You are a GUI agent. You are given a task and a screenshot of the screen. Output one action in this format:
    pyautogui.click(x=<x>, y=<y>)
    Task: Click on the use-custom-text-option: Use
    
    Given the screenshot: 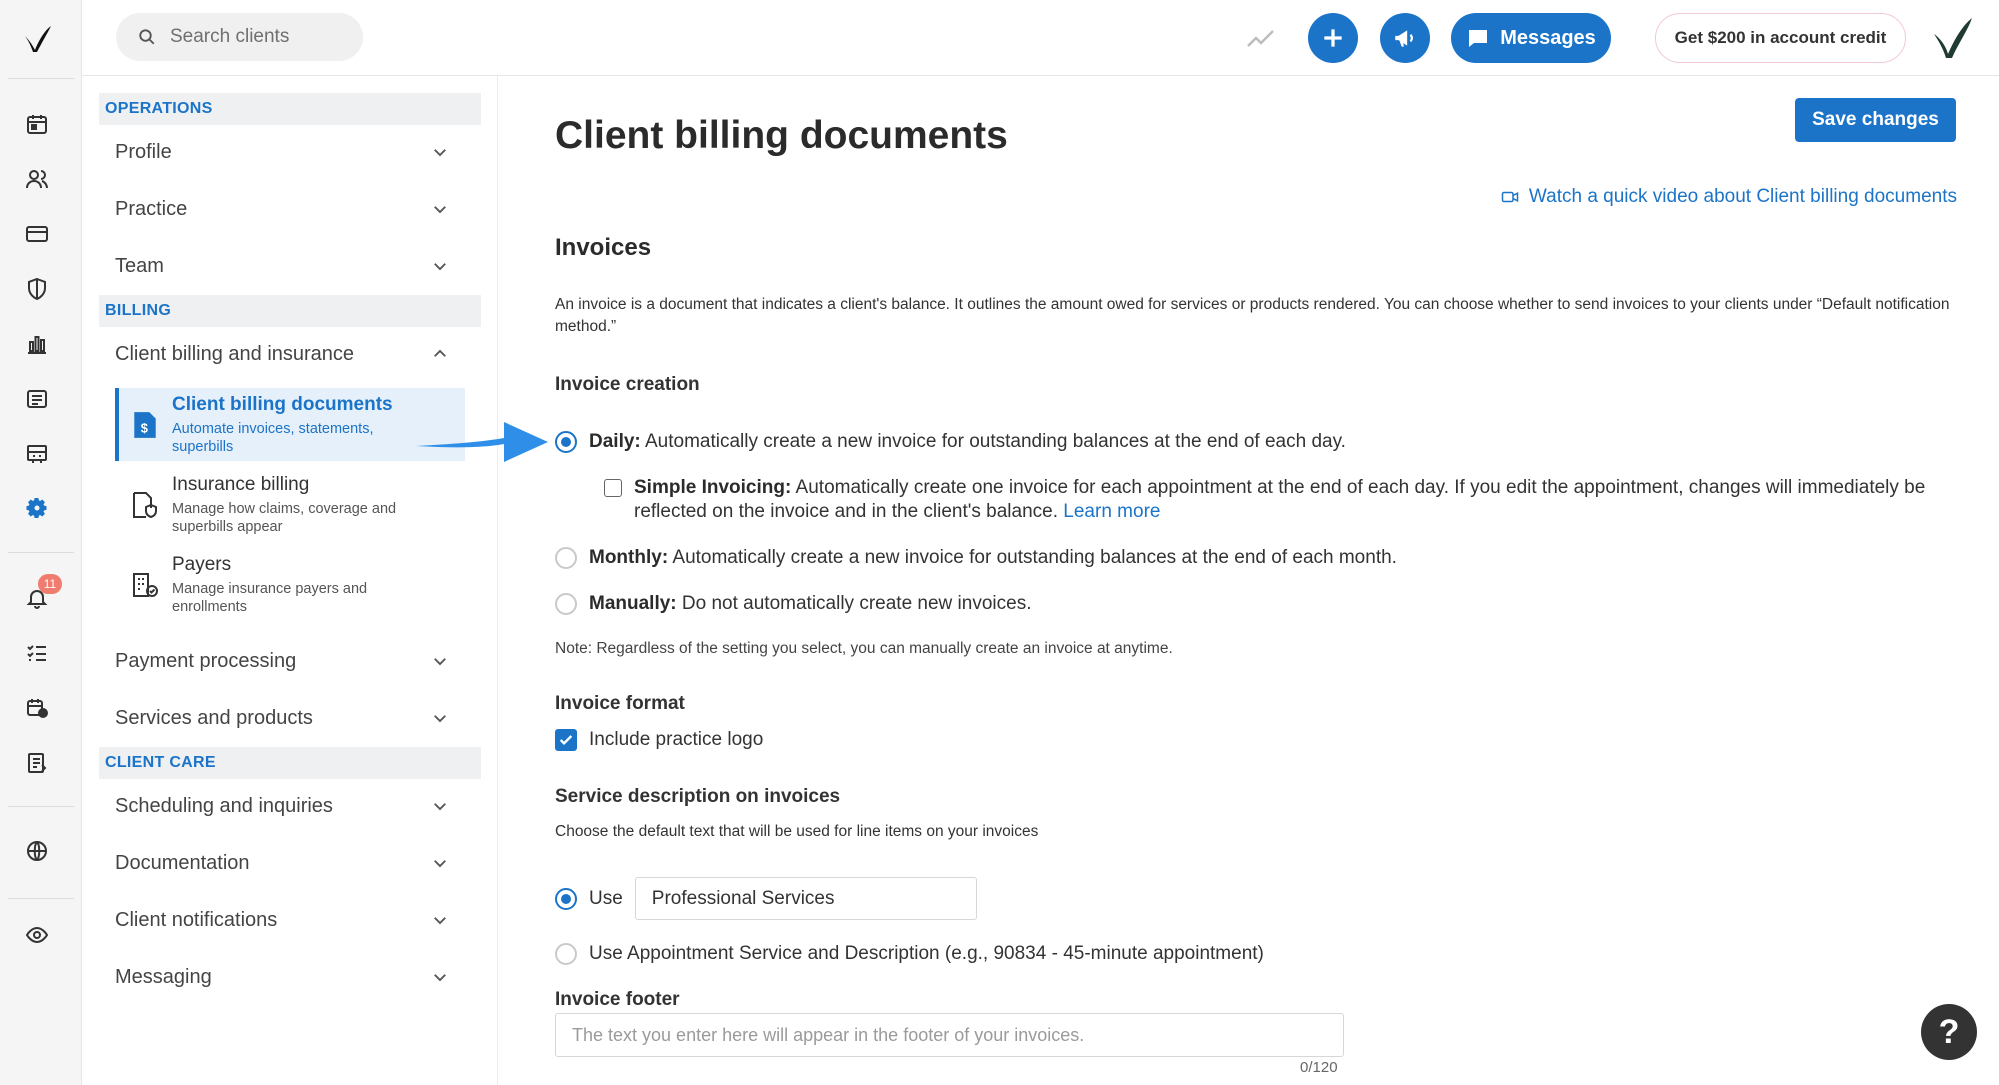 What is the action you would take?
    pyautogui.click(x=766, y=898)
    